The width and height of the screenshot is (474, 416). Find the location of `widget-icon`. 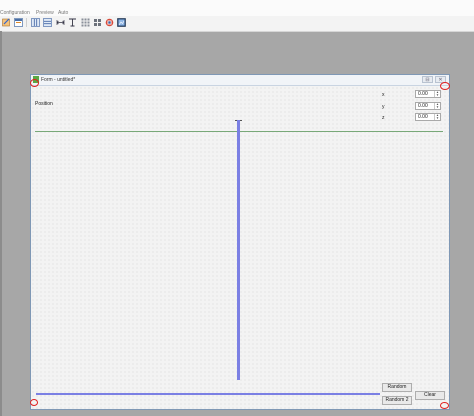

widget-icon is located at coordinates (109, 22).